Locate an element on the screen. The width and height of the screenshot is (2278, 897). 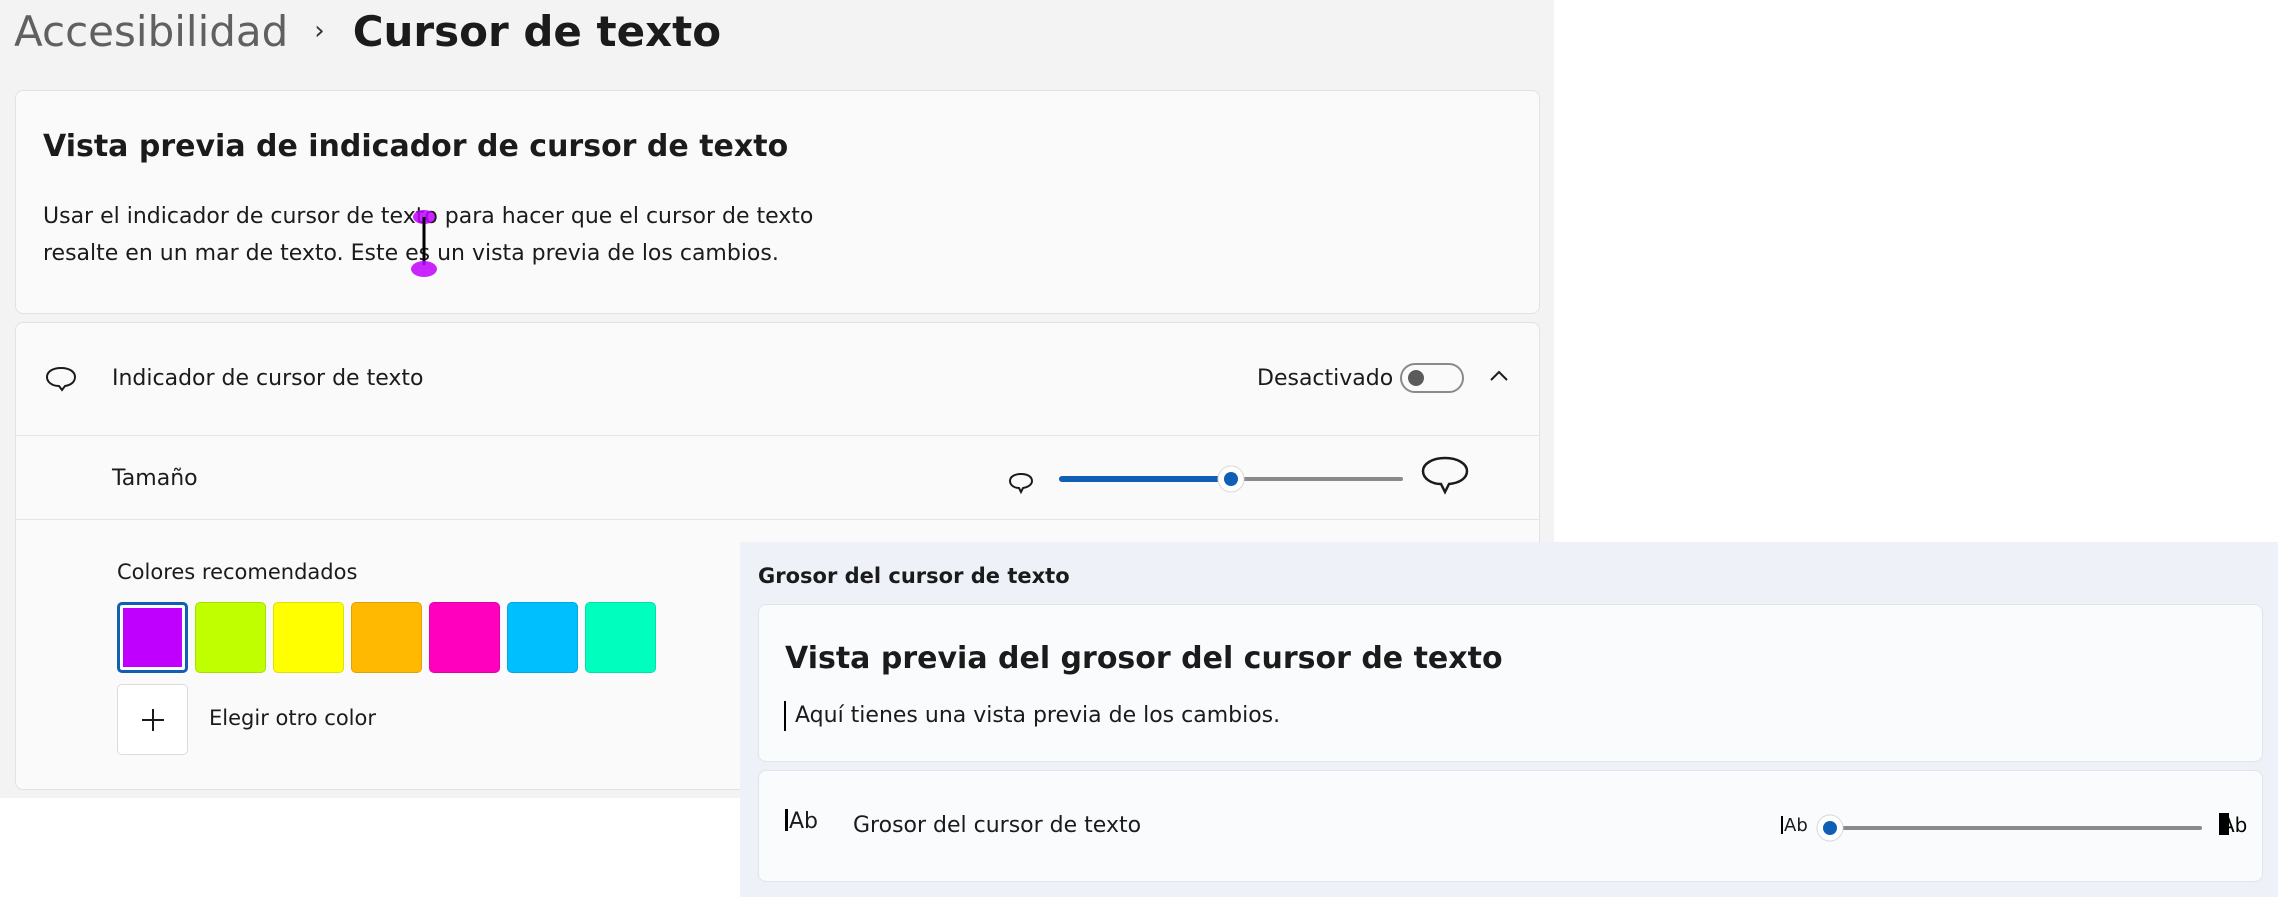
color-swatch-pink is located at coordinates (464, 637).